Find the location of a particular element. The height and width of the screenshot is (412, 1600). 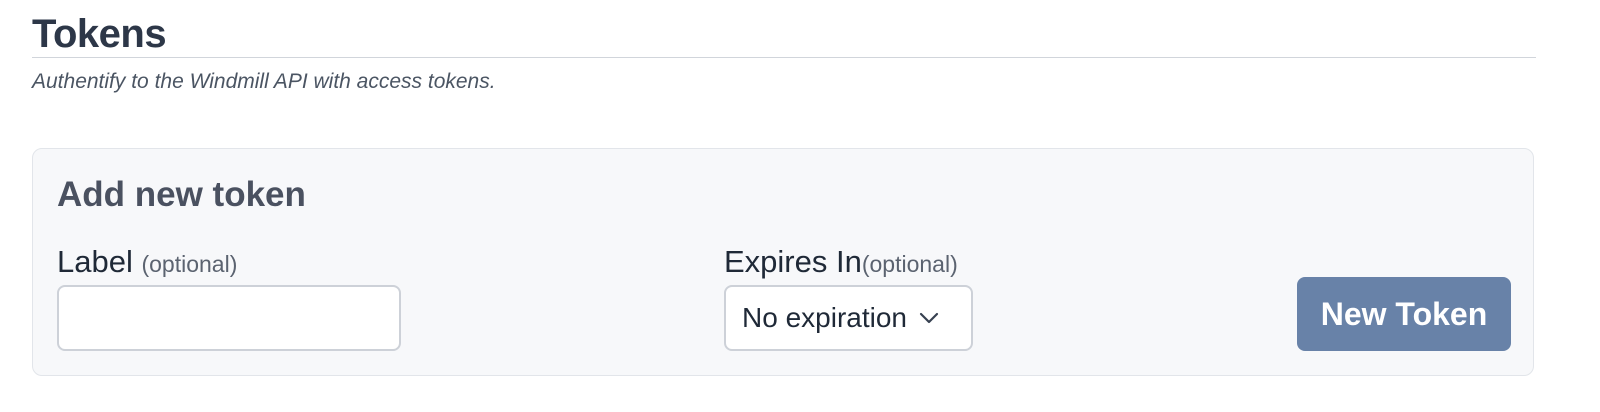

chevron-down-icon is located at coordinates (929, 318).